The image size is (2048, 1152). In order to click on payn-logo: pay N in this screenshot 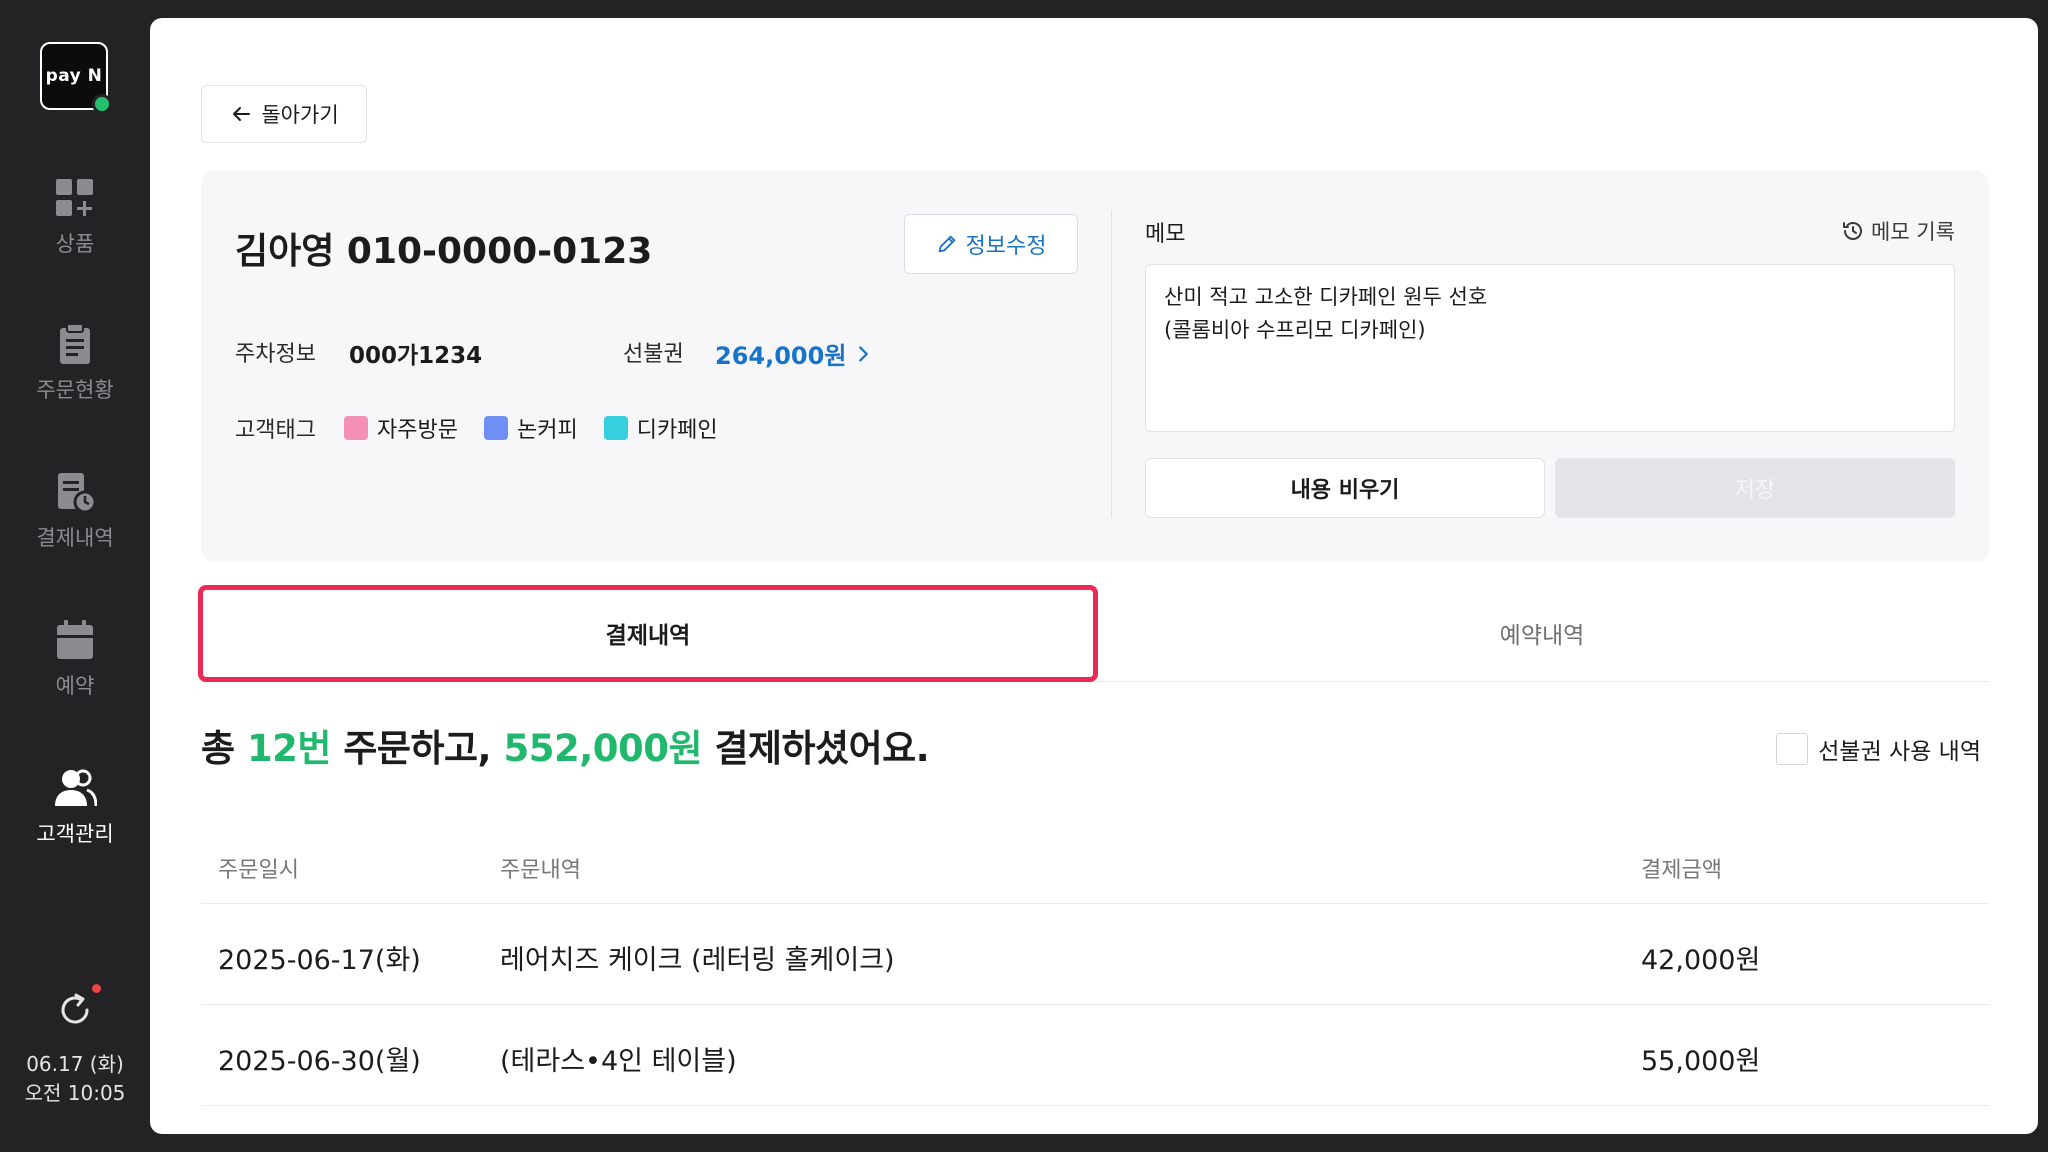, I will do `click(76, 78)`.